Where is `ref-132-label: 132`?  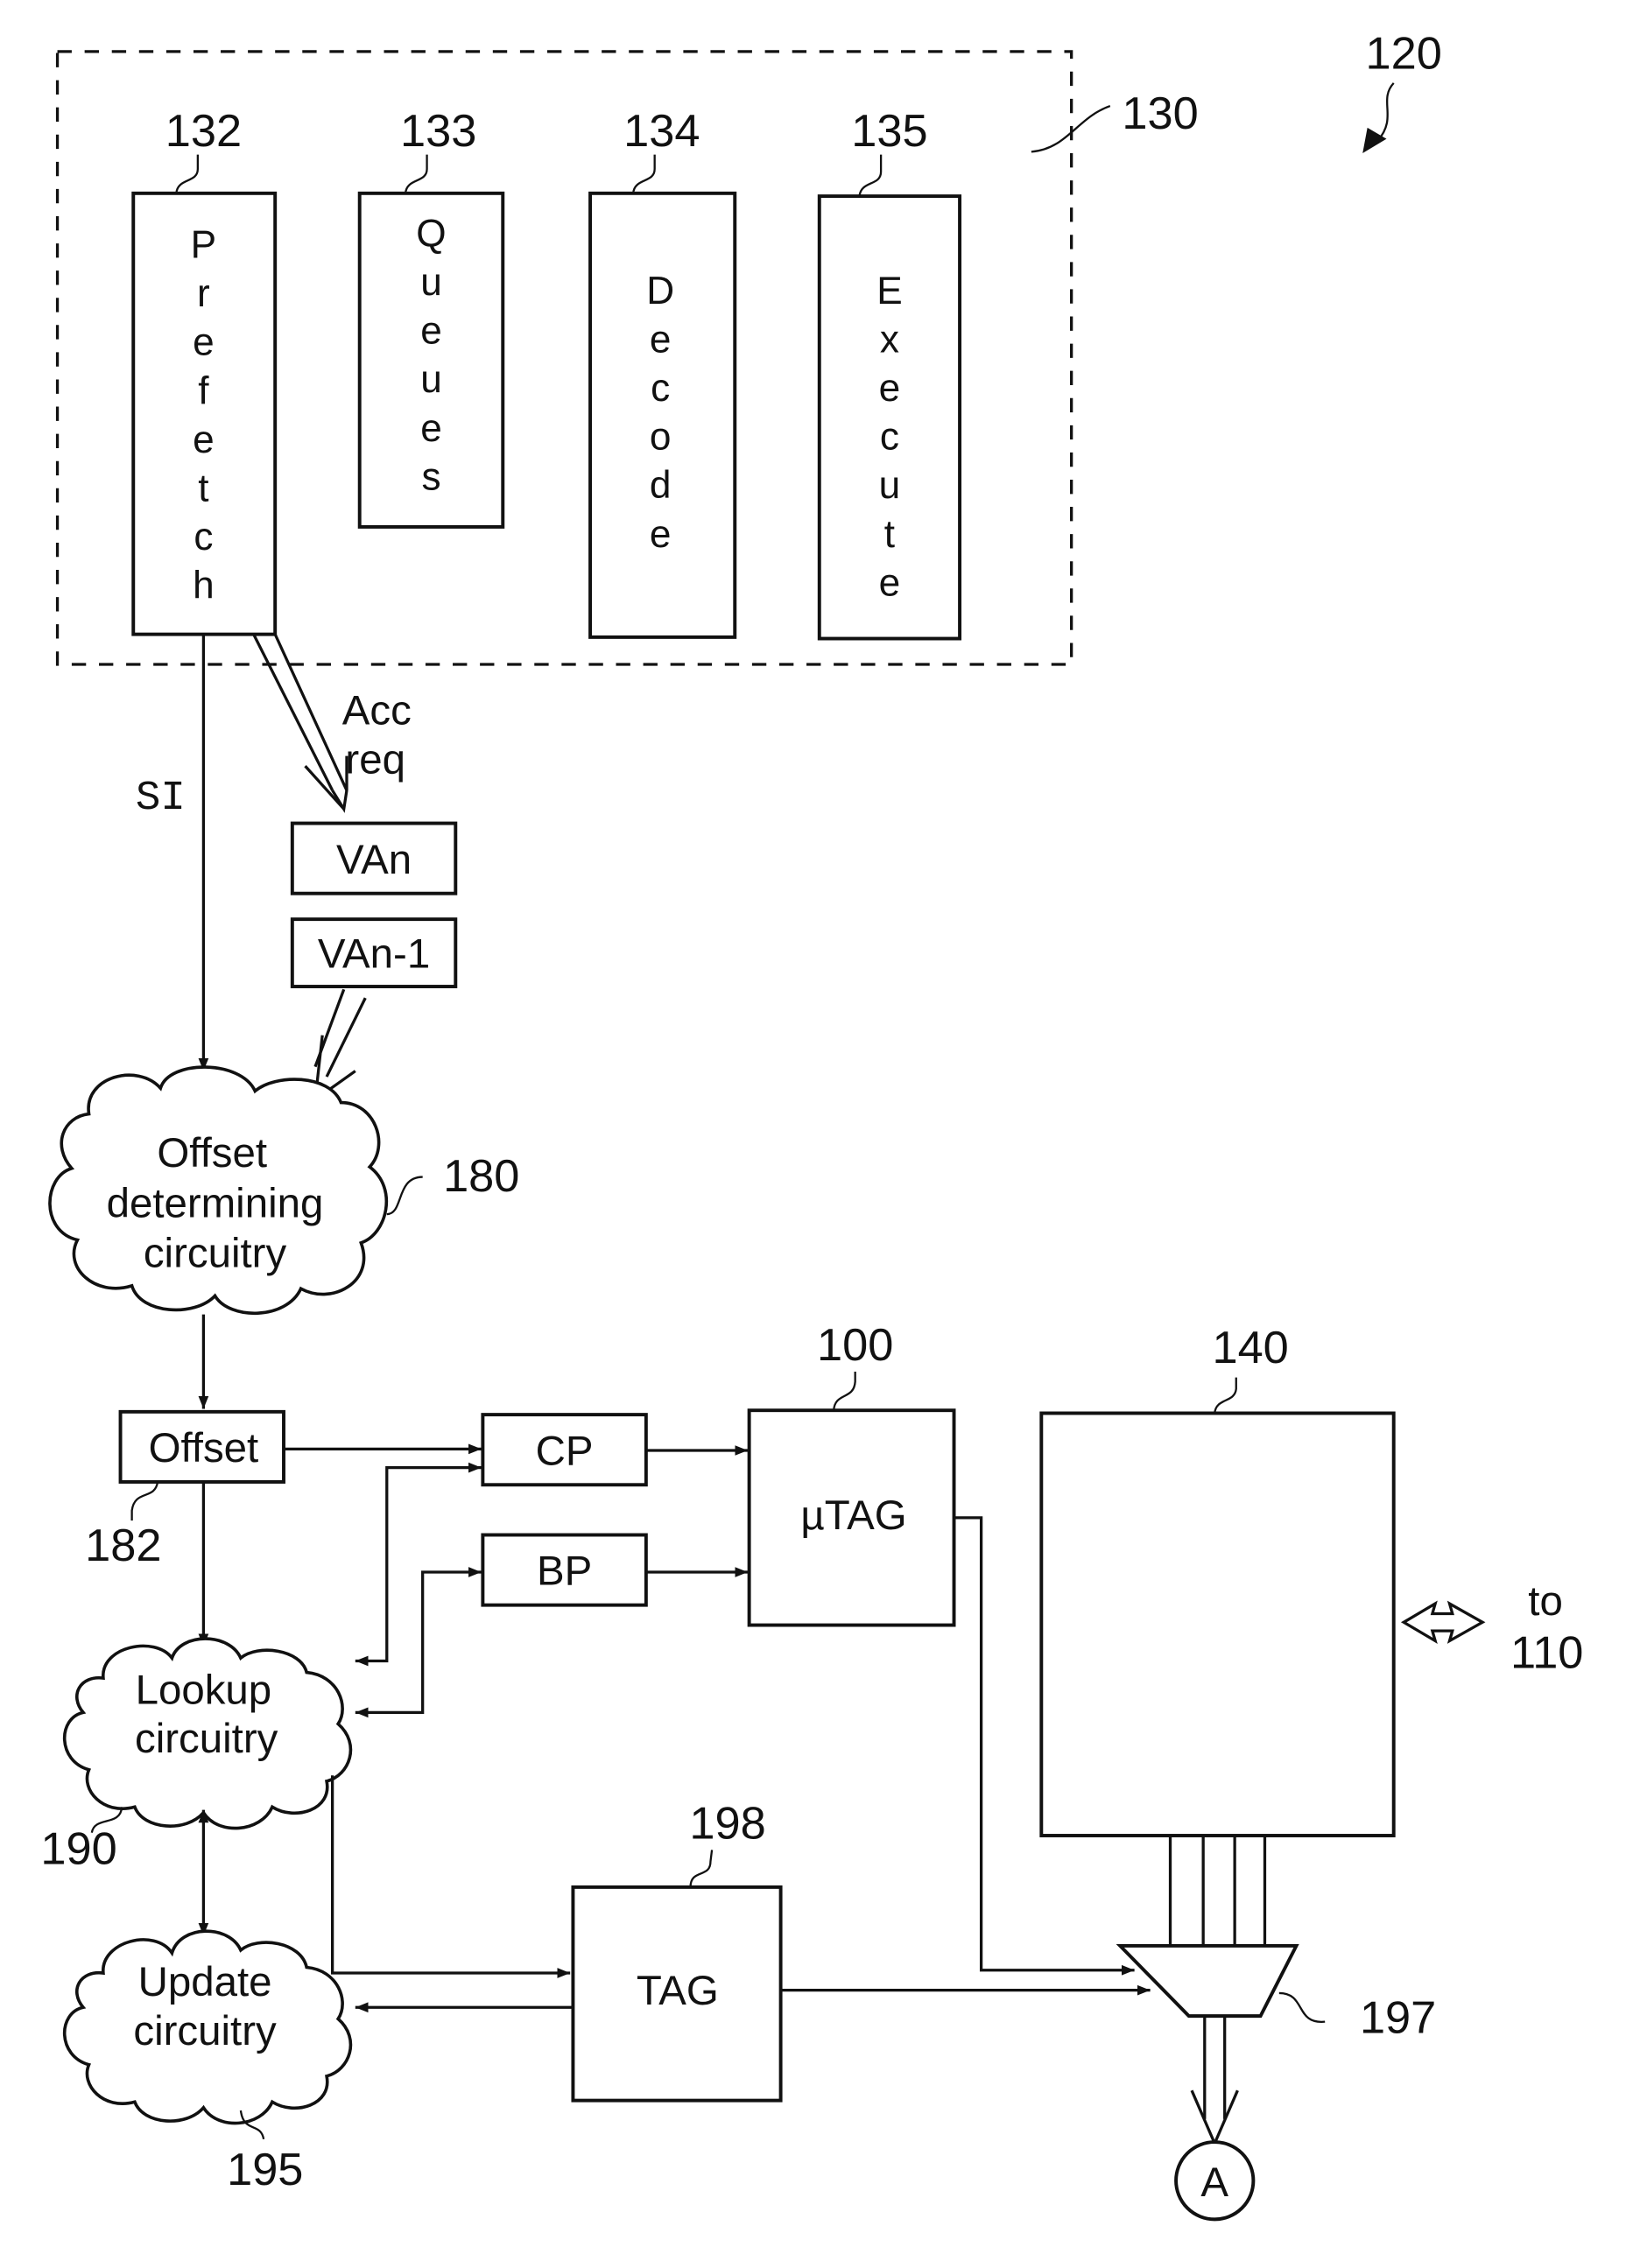
ref-132-label: 132 is located at coordinates (203, 131).